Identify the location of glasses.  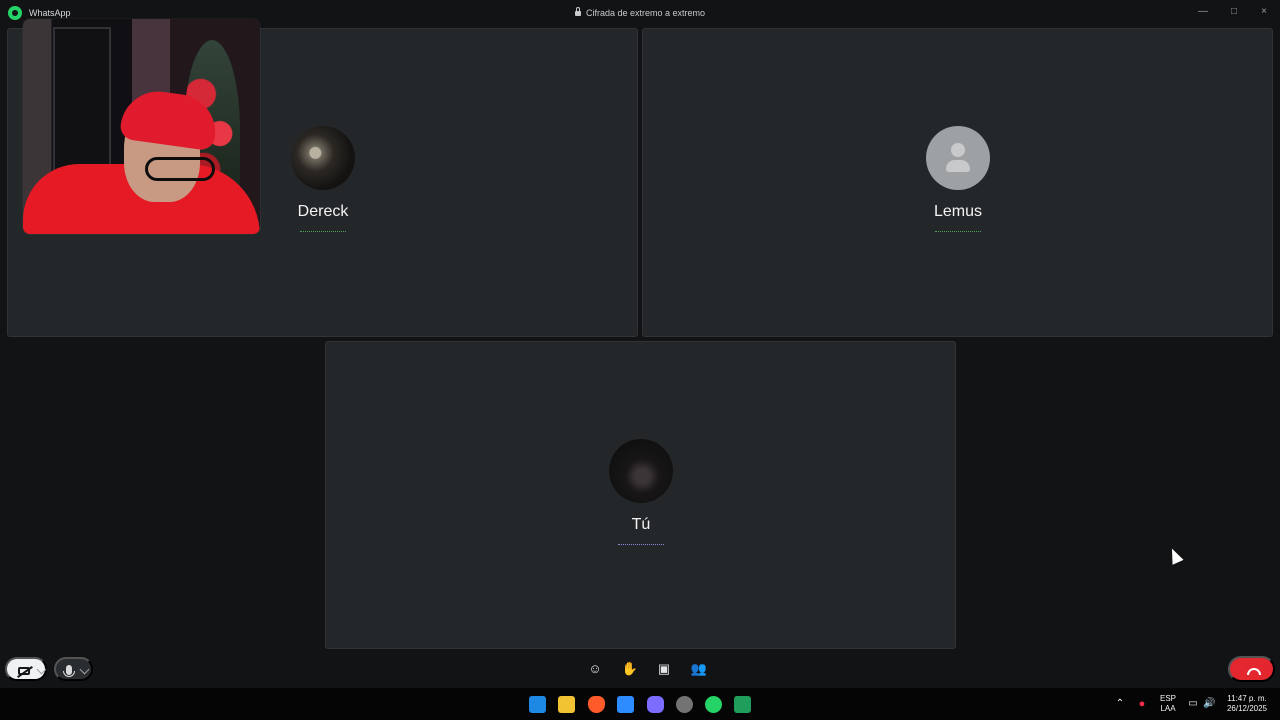
(180, 169).